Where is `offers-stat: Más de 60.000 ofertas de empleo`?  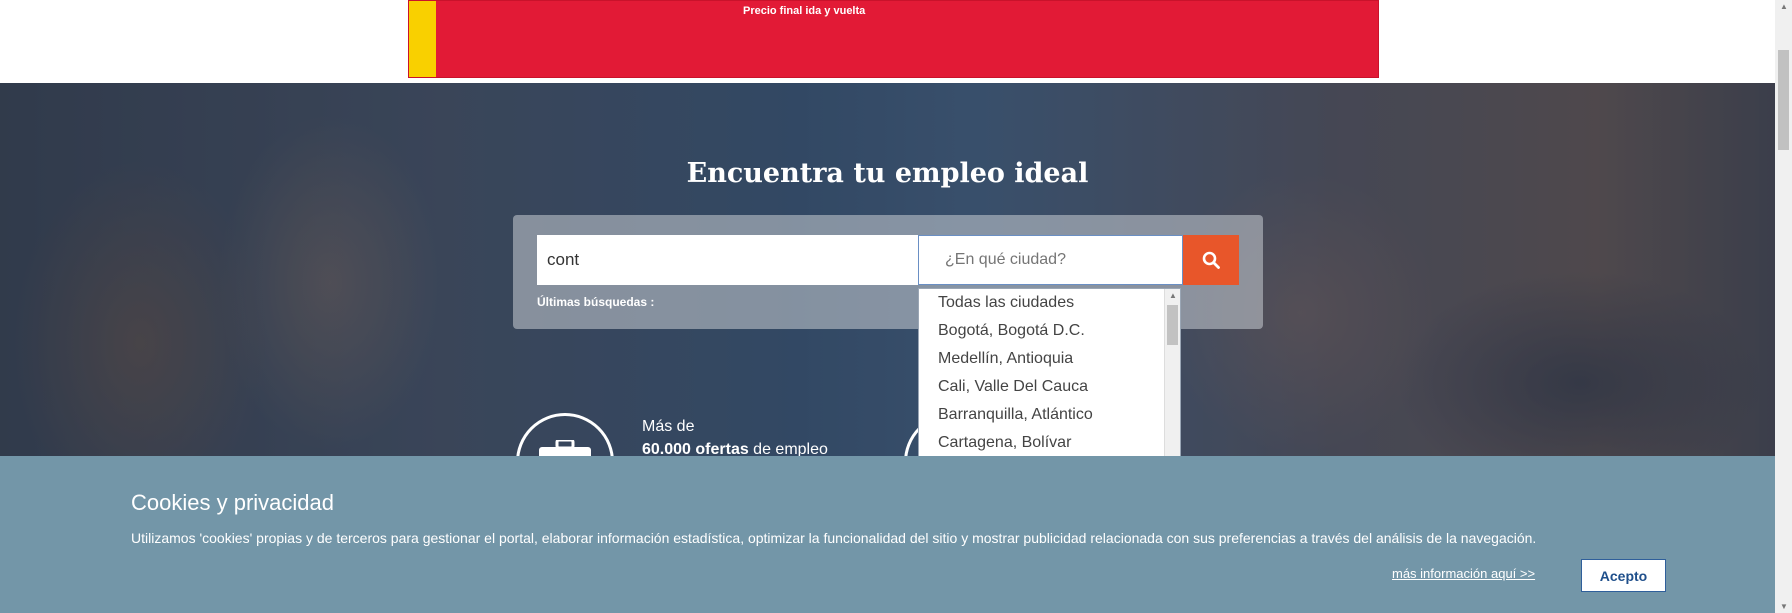 offers-stat: Más de 60.000 ofertas de empleo is located at coordinates (735, 438).